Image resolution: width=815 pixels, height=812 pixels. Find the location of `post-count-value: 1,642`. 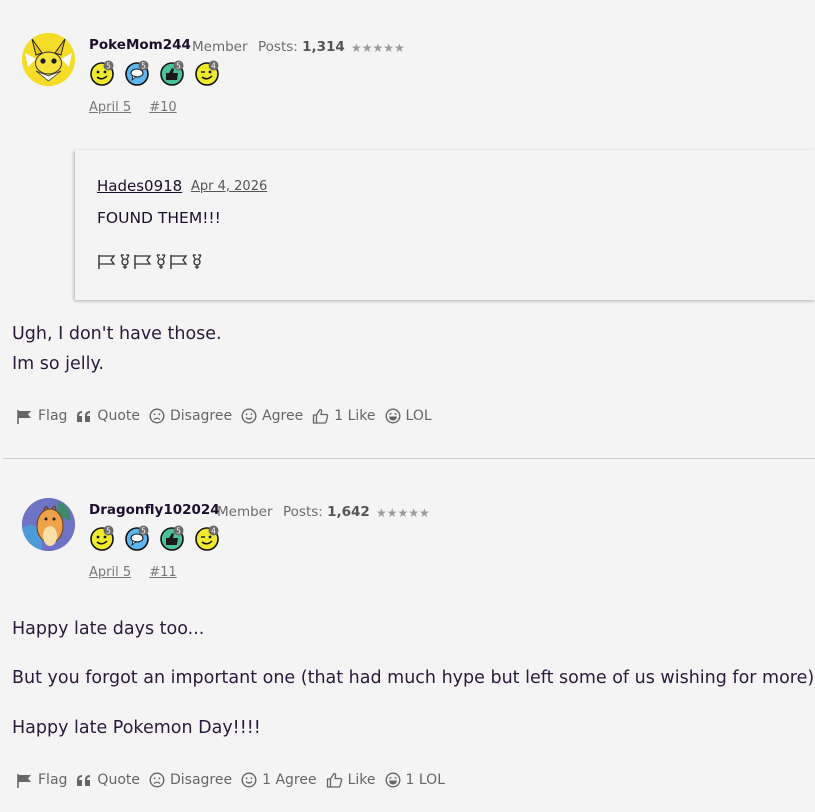

post-count-value: 1,642 is located at coordinates (348, 512).